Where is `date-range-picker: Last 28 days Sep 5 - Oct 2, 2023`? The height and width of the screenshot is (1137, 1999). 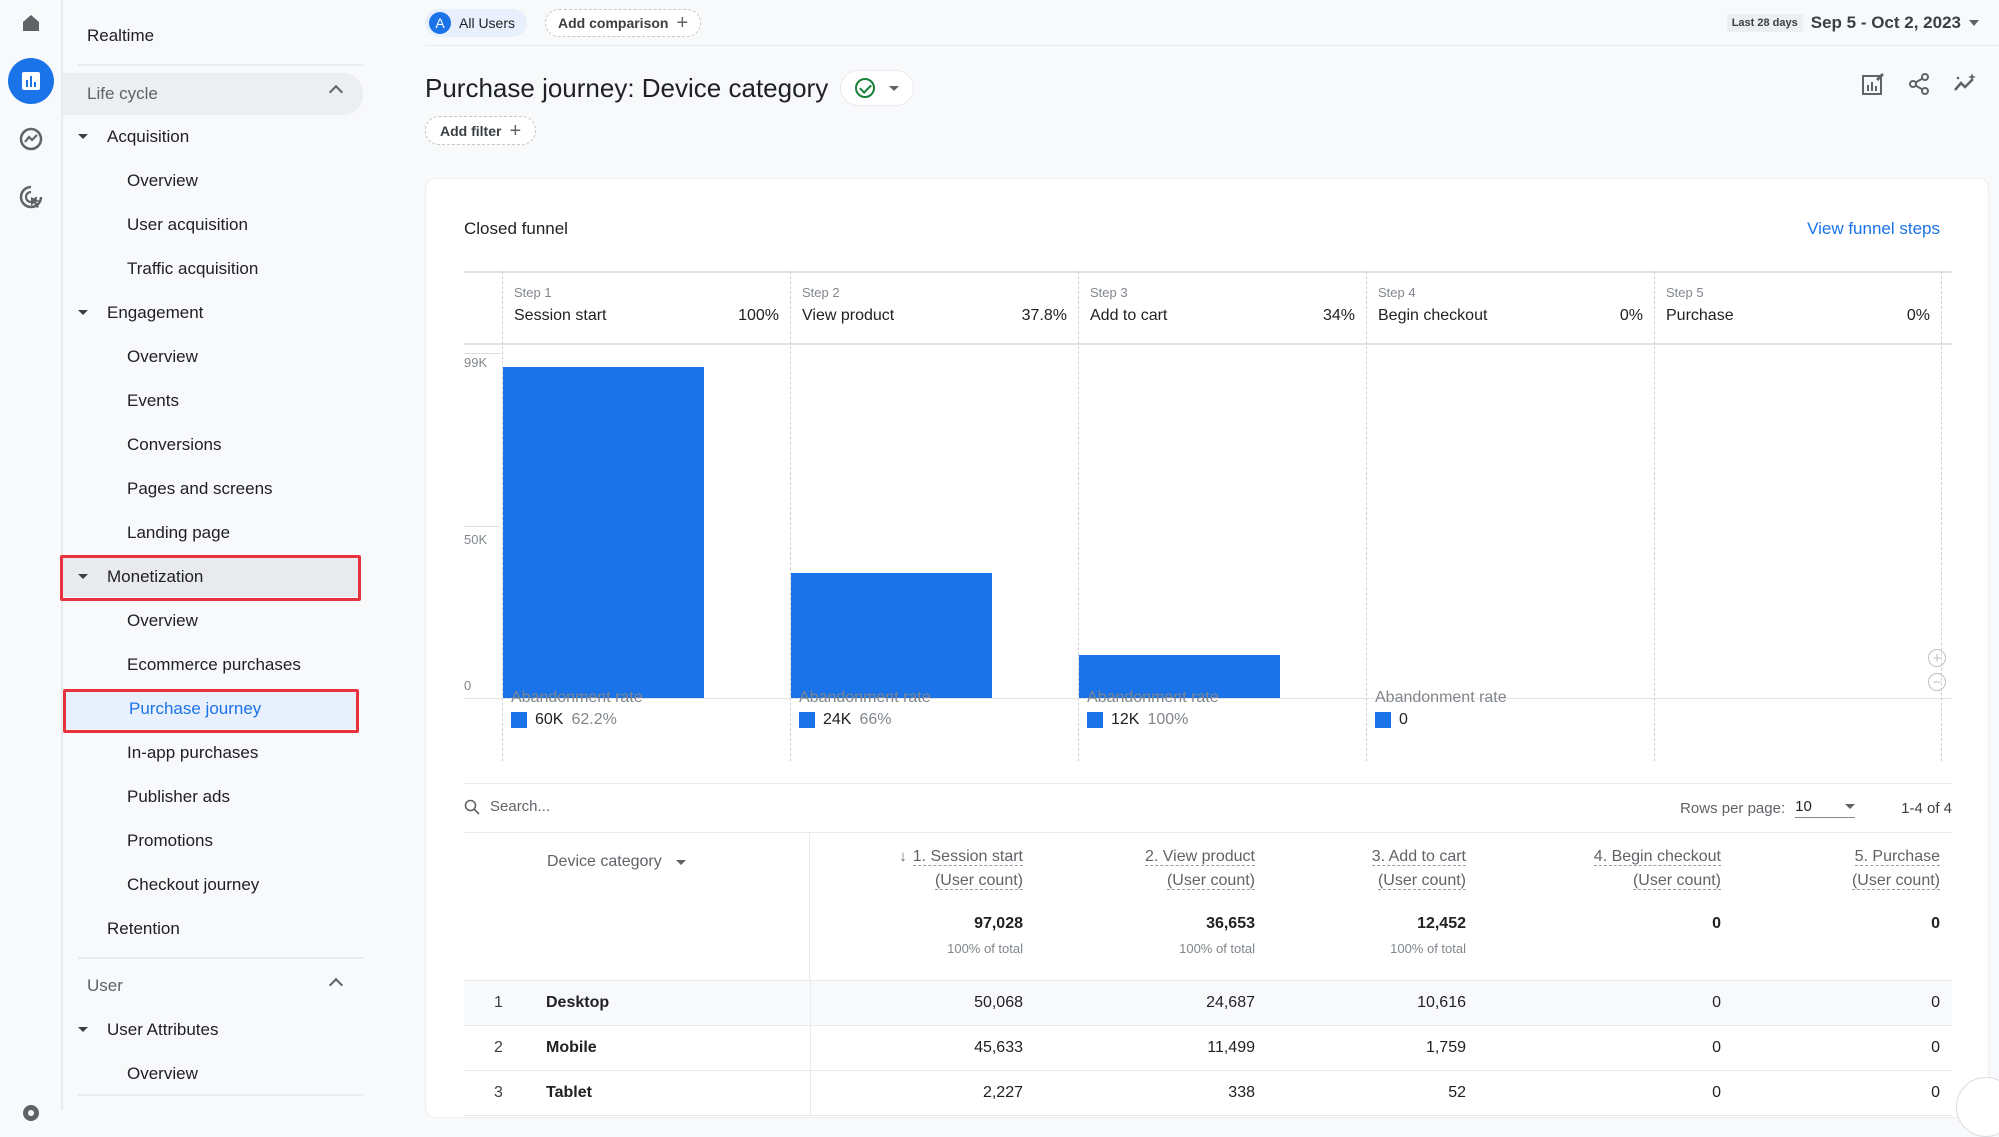
date-range-picker: Last 28 days Sep 5 - Oct 2, 2023 is located at coordinates (1852, 23).